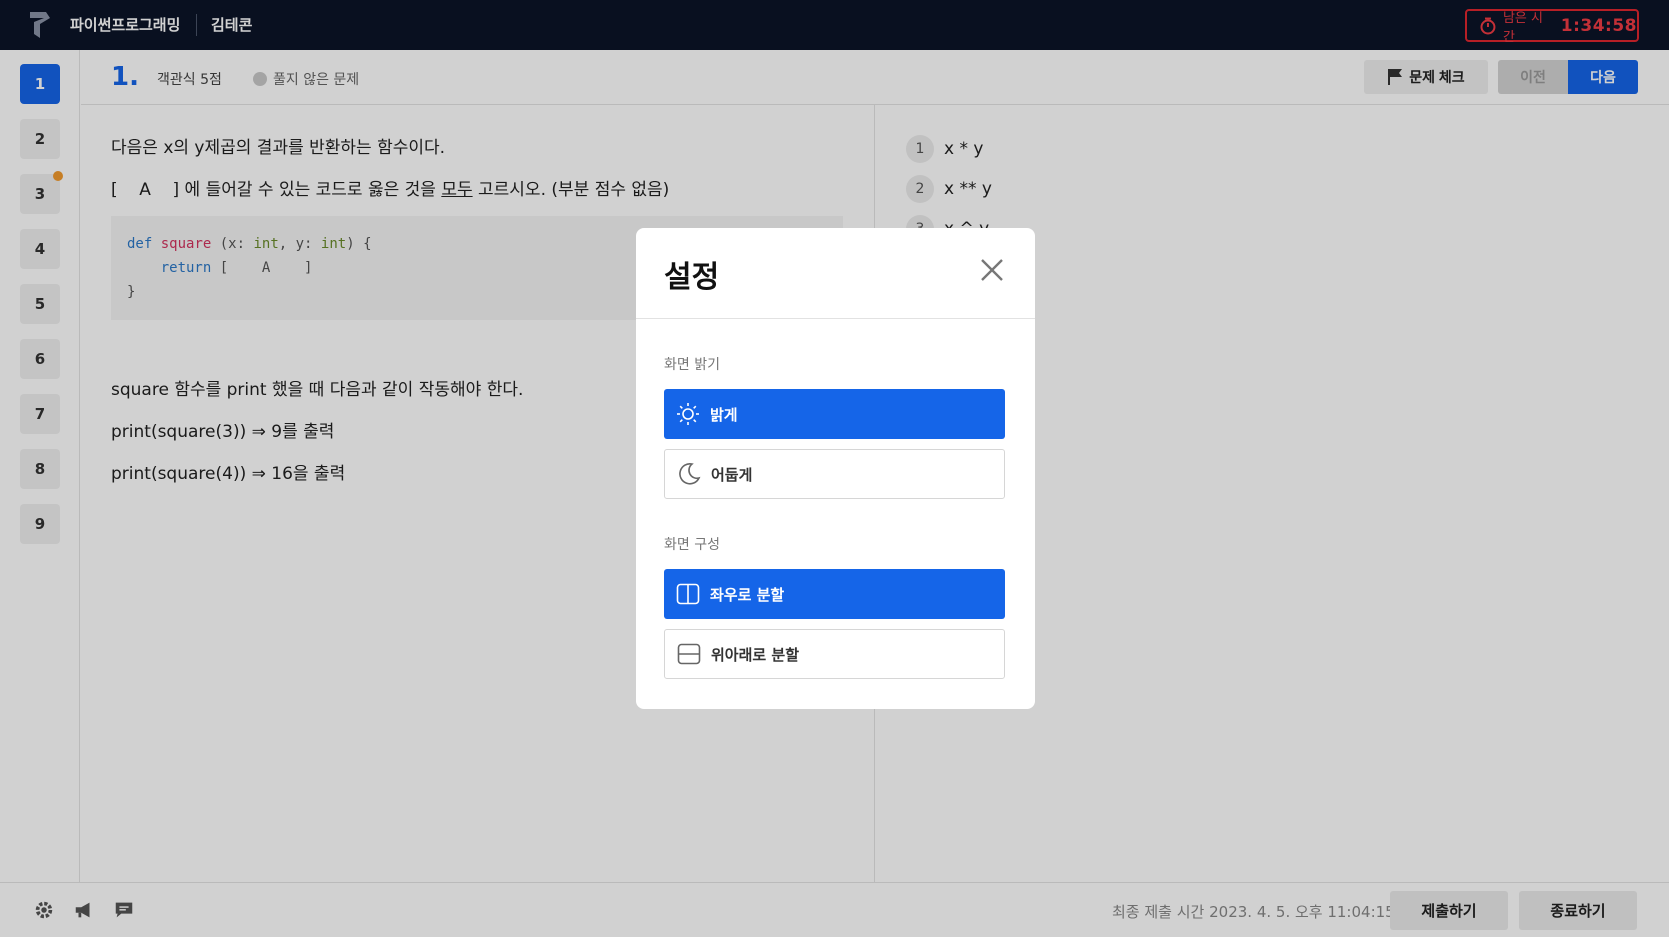  What do you see at coordinates (834, 594) in the screenshot?
I see `split-left-right-option: 좌우로 분할` at bounding box center [834, 594].